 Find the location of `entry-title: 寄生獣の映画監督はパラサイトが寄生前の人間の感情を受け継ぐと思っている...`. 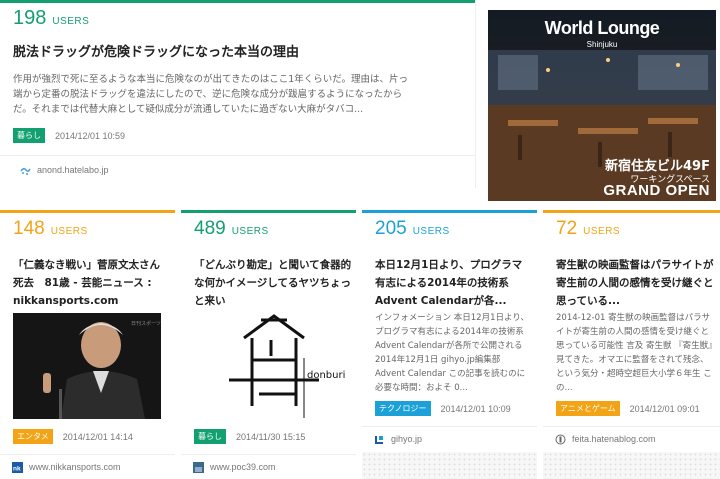

entry-title: 寄生獣の映画監督はパラサイトが寄生前の人間の感情を受け継ぐと思っている... is located at coordinates (635, 283).